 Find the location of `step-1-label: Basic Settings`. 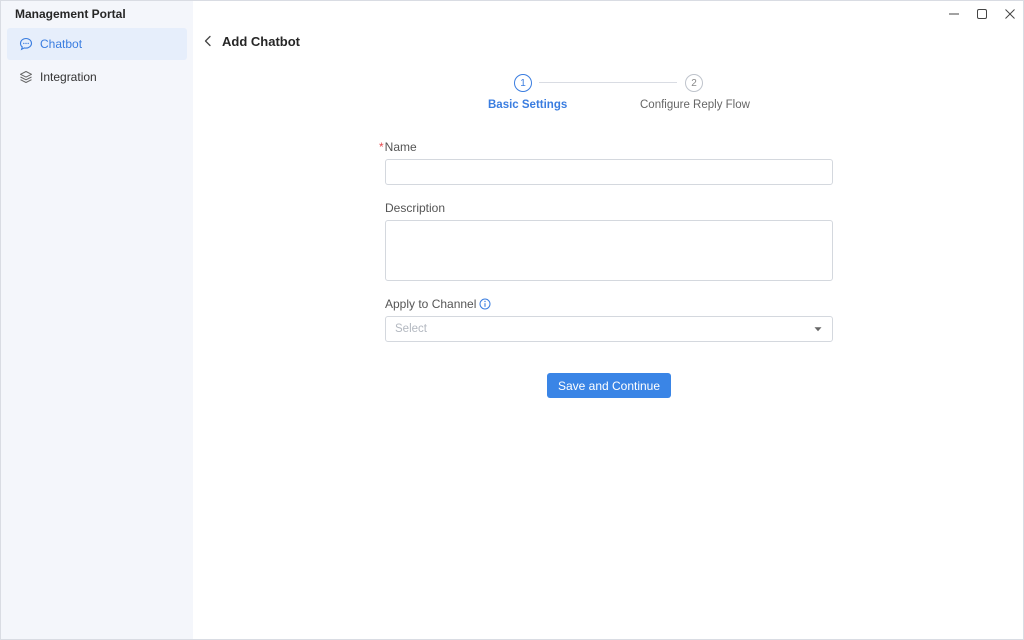

step-1-label: Basic Settings is located at coordinates (528, 105).